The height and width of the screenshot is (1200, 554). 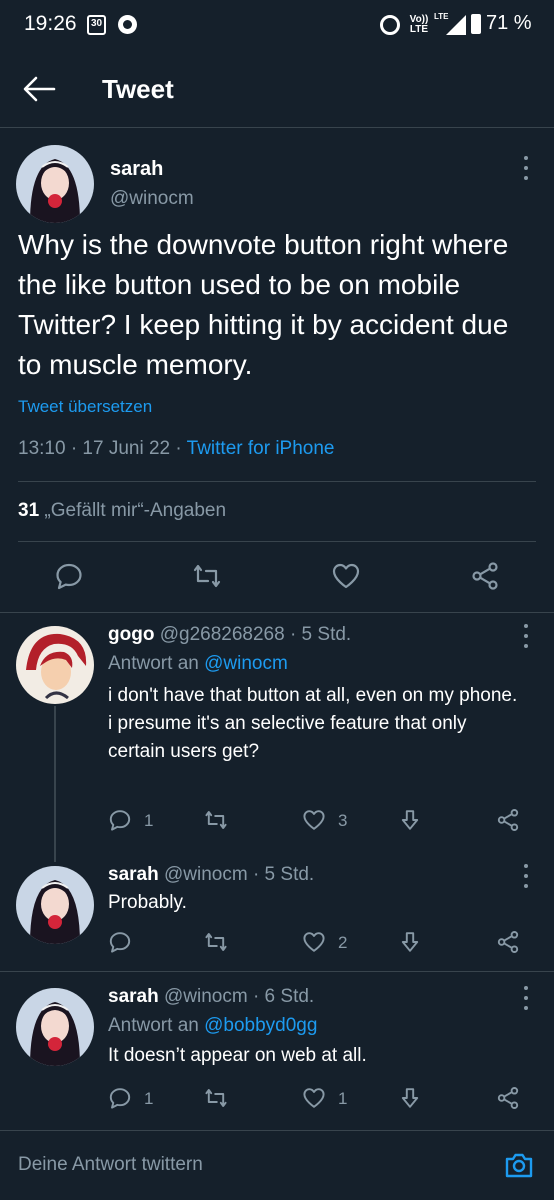 What do you see at coordinates (277, 89) in the screenshot?
I see `app-header: Tweet` at bounding box center [277, 89].